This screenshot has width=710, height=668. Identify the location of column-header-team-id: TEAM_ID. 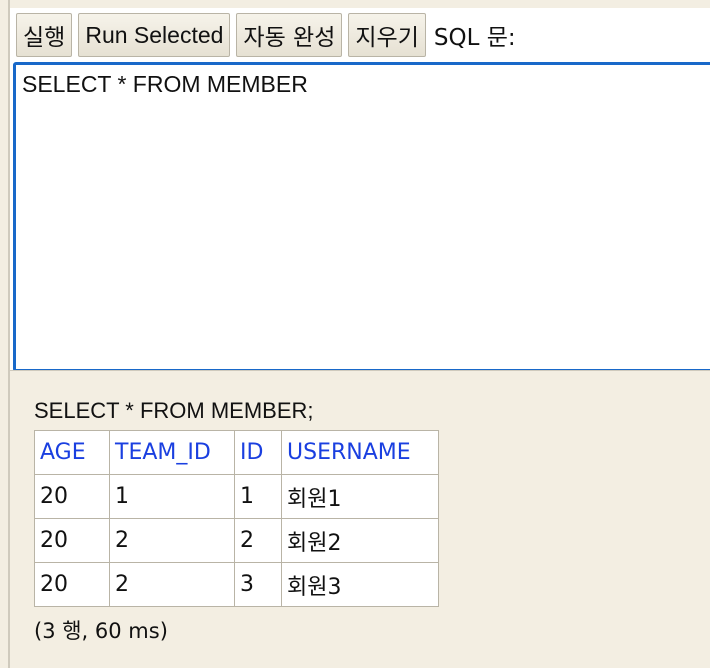
(172, 452).